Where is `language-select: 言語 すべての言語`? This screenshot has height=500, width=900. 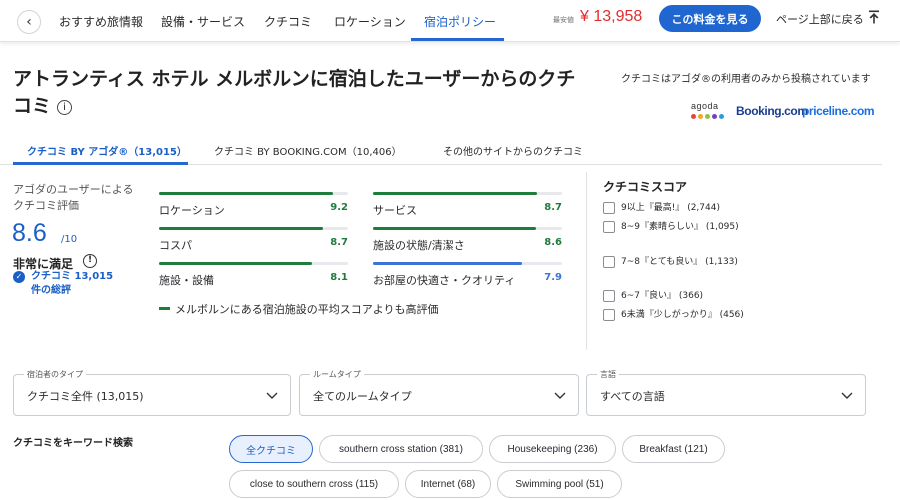
language-select: 言語 すべての言語 is located at coordinates (726, 392).